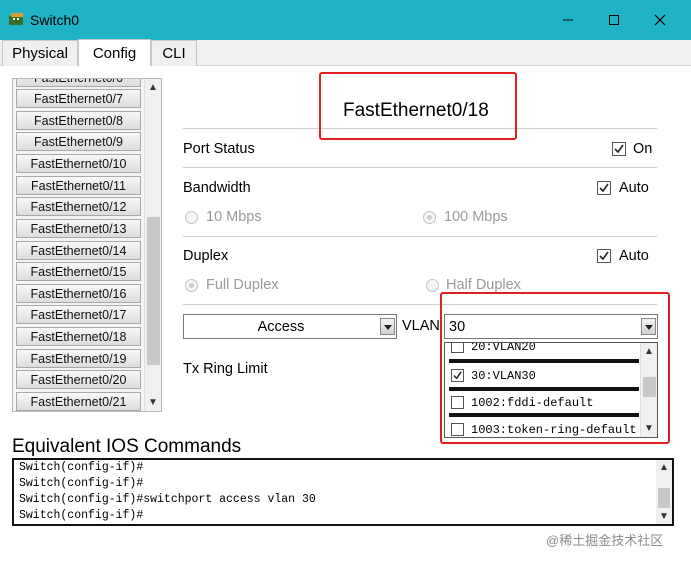 The width and height of the screenshot is (691, 561). What do you see at coordinates (421, 326) in the screenshot?
I see `vlan-label: VLAN` at bounding box center [421, 326].